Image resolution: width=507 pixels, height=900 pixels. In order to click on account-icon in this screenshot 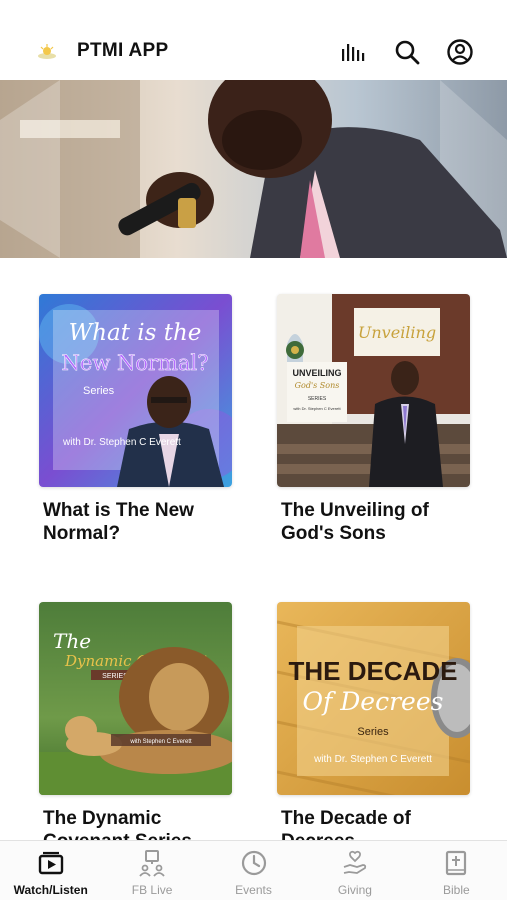, I will do `click(460, 52)`.